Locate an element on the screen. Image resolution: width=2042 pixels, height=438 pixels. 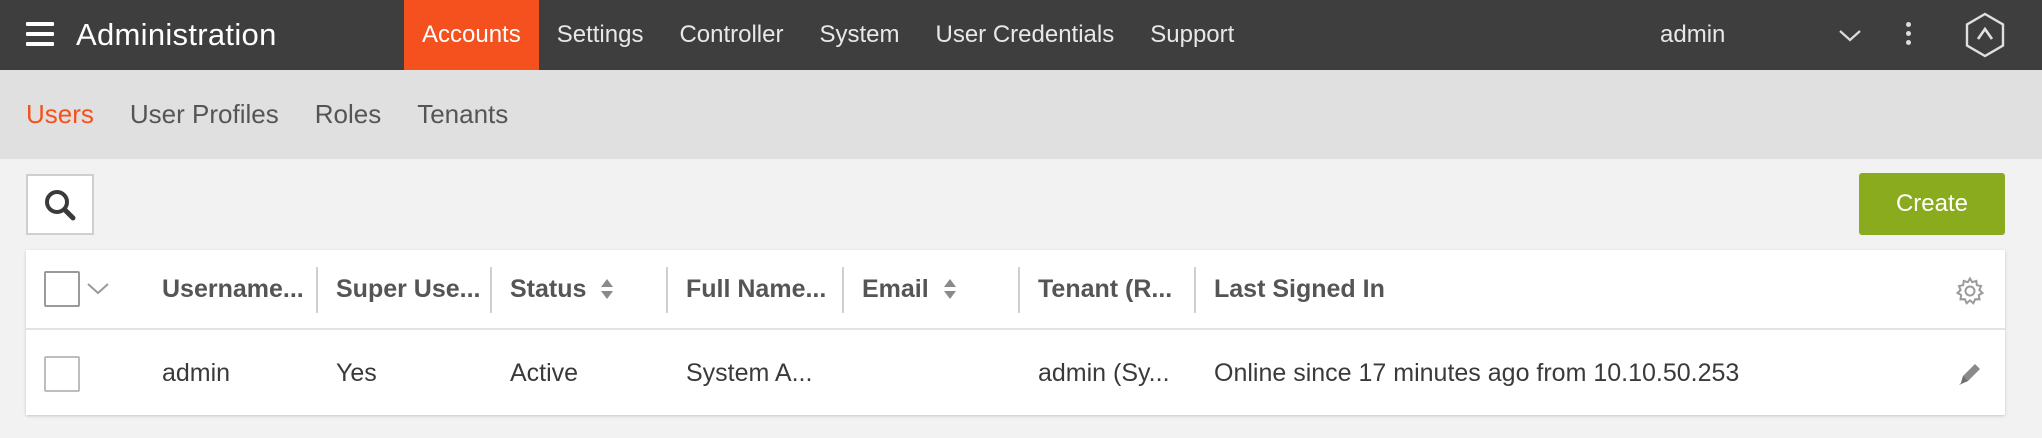
select-all-control is located at coordinates (77, 289).